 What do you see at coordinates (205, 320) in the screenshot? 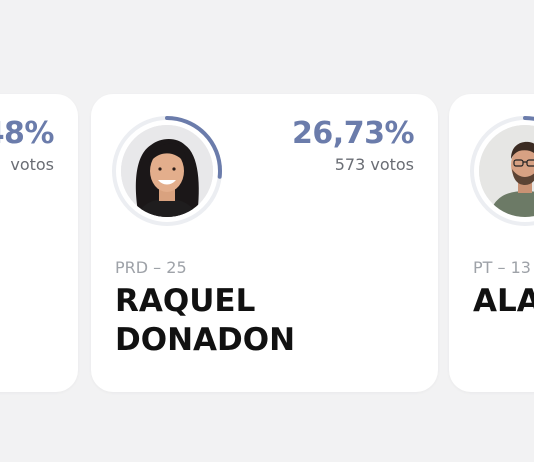
I see `candidate-name: RAQUEL DONADON` at bounding box center [205, 320].